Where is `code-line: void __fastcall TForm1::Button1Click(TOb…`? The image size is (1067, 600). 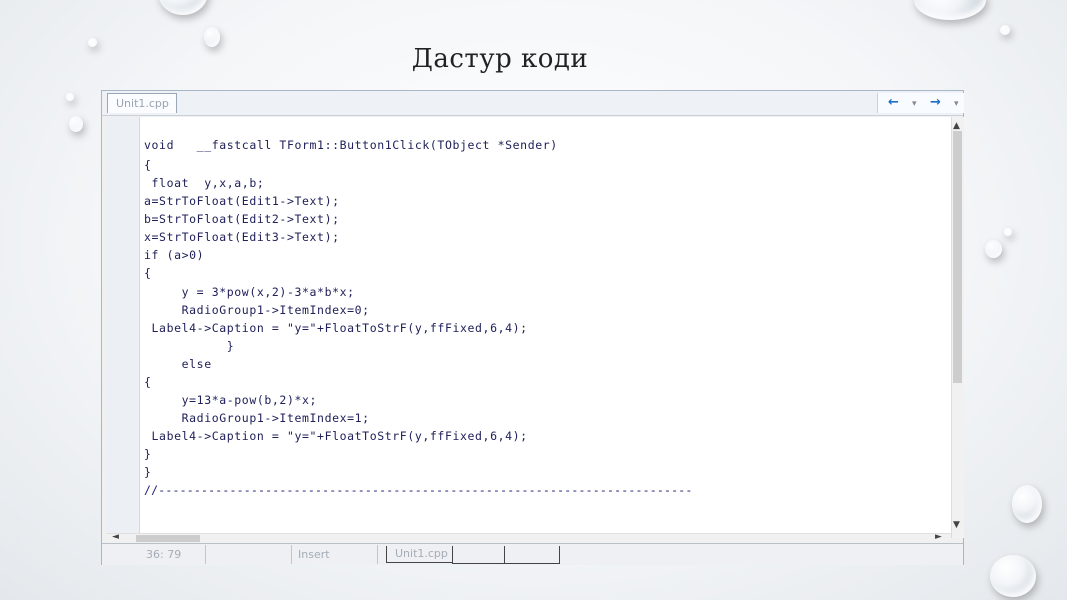 code-line: void __fastcall TForm1::Button1Click(TOb… is located at coordinates (351, 145).